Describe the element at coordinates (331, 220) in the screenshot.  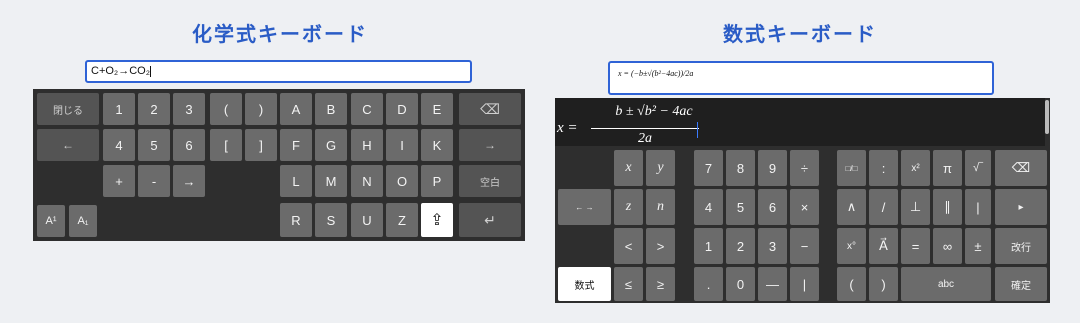
I see `key-S: S` at that location.